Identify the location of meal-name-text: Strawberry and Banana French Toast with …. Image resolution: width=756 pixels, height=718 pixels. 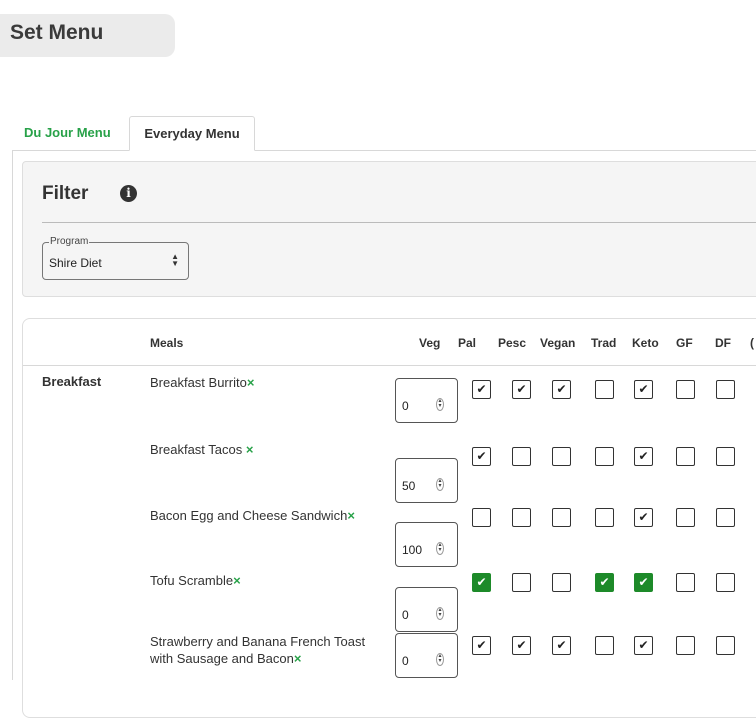
(258, 650).